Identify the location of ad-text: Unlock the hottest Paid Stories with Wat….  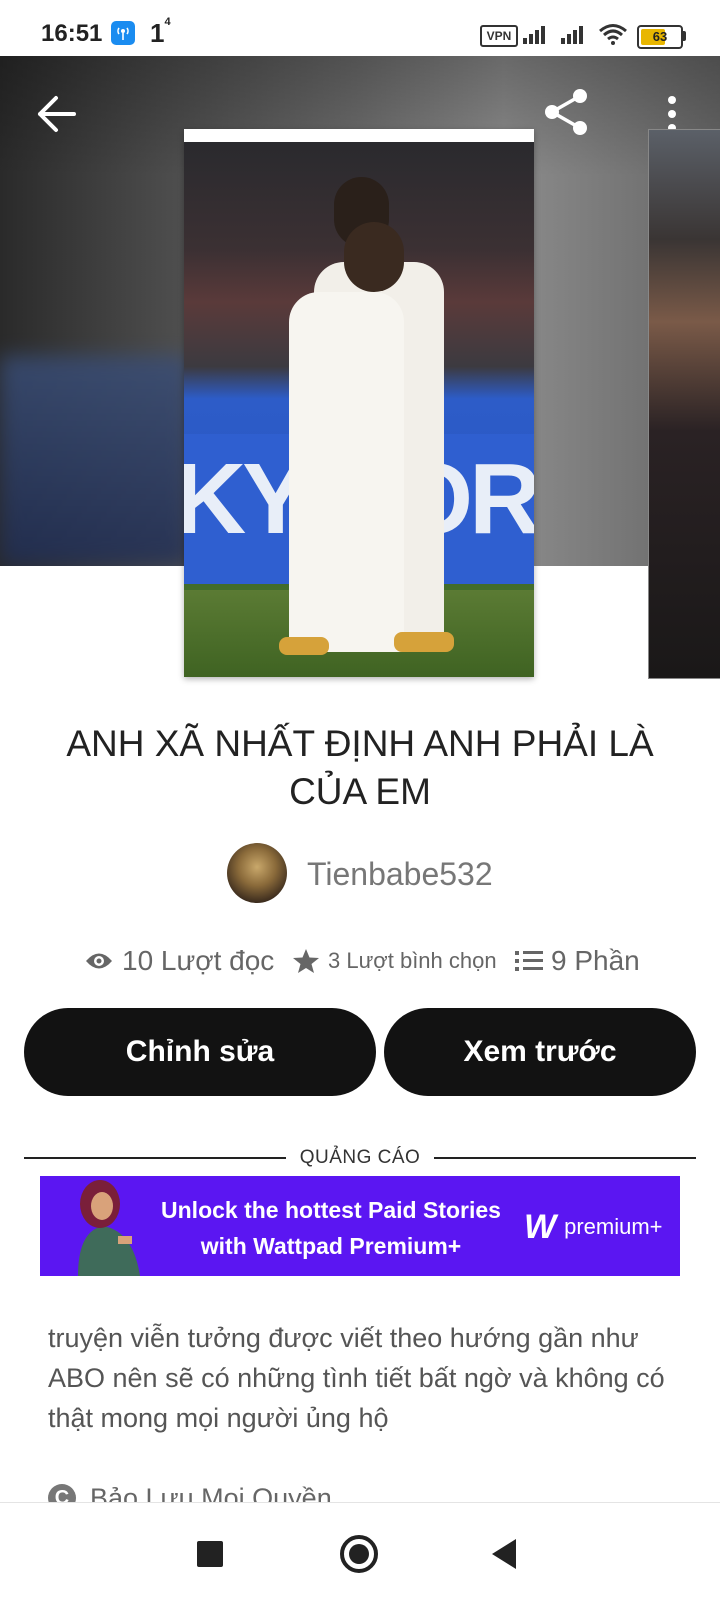
(331, 1228).